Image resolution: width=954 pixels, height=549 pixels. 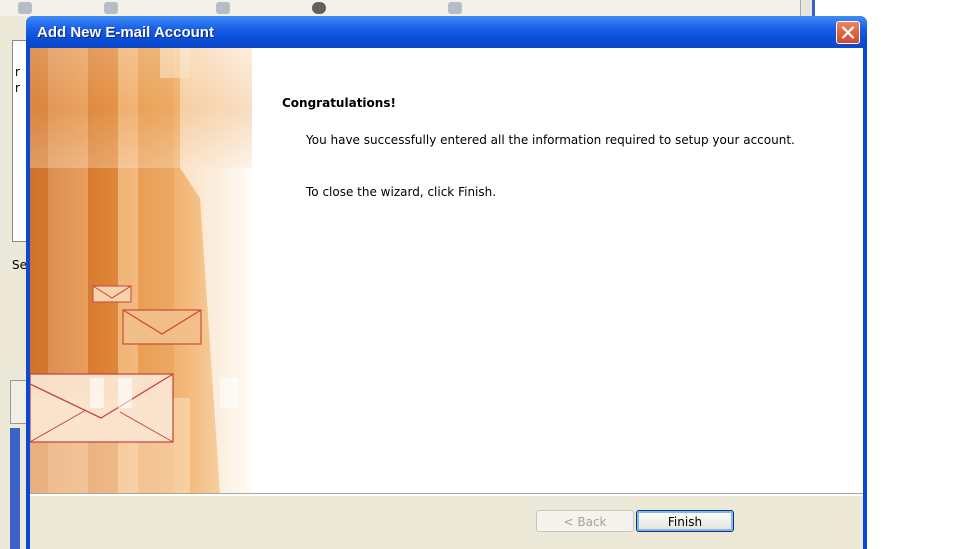 What do you see at coordinates (585, 521) in the screenshot?
I see `back-button: < Back` at bounding box center [585, 521].